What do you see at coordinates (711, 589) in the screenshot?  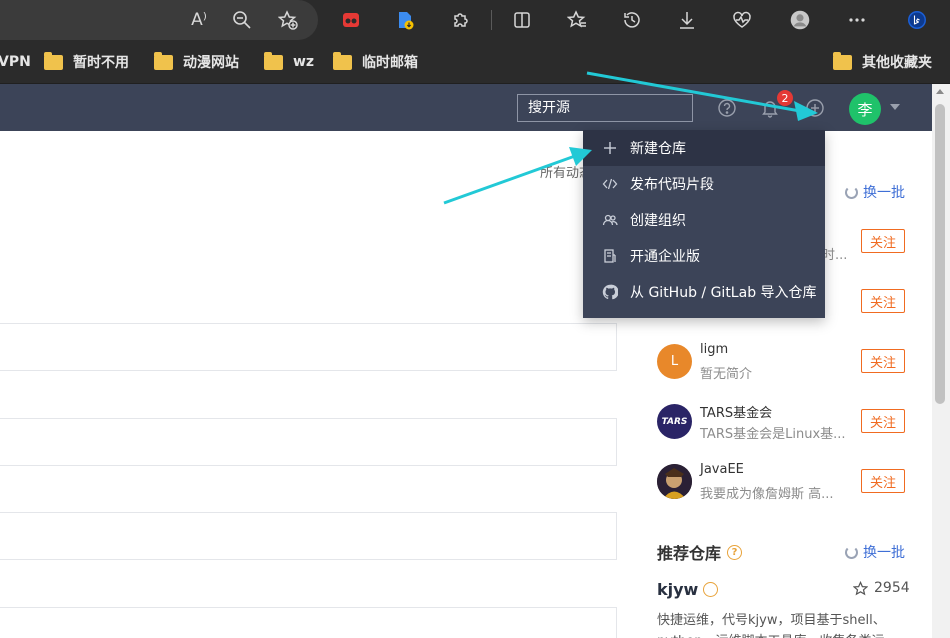 I see `recommend-badge-icon` at bounding box center [711, 589].